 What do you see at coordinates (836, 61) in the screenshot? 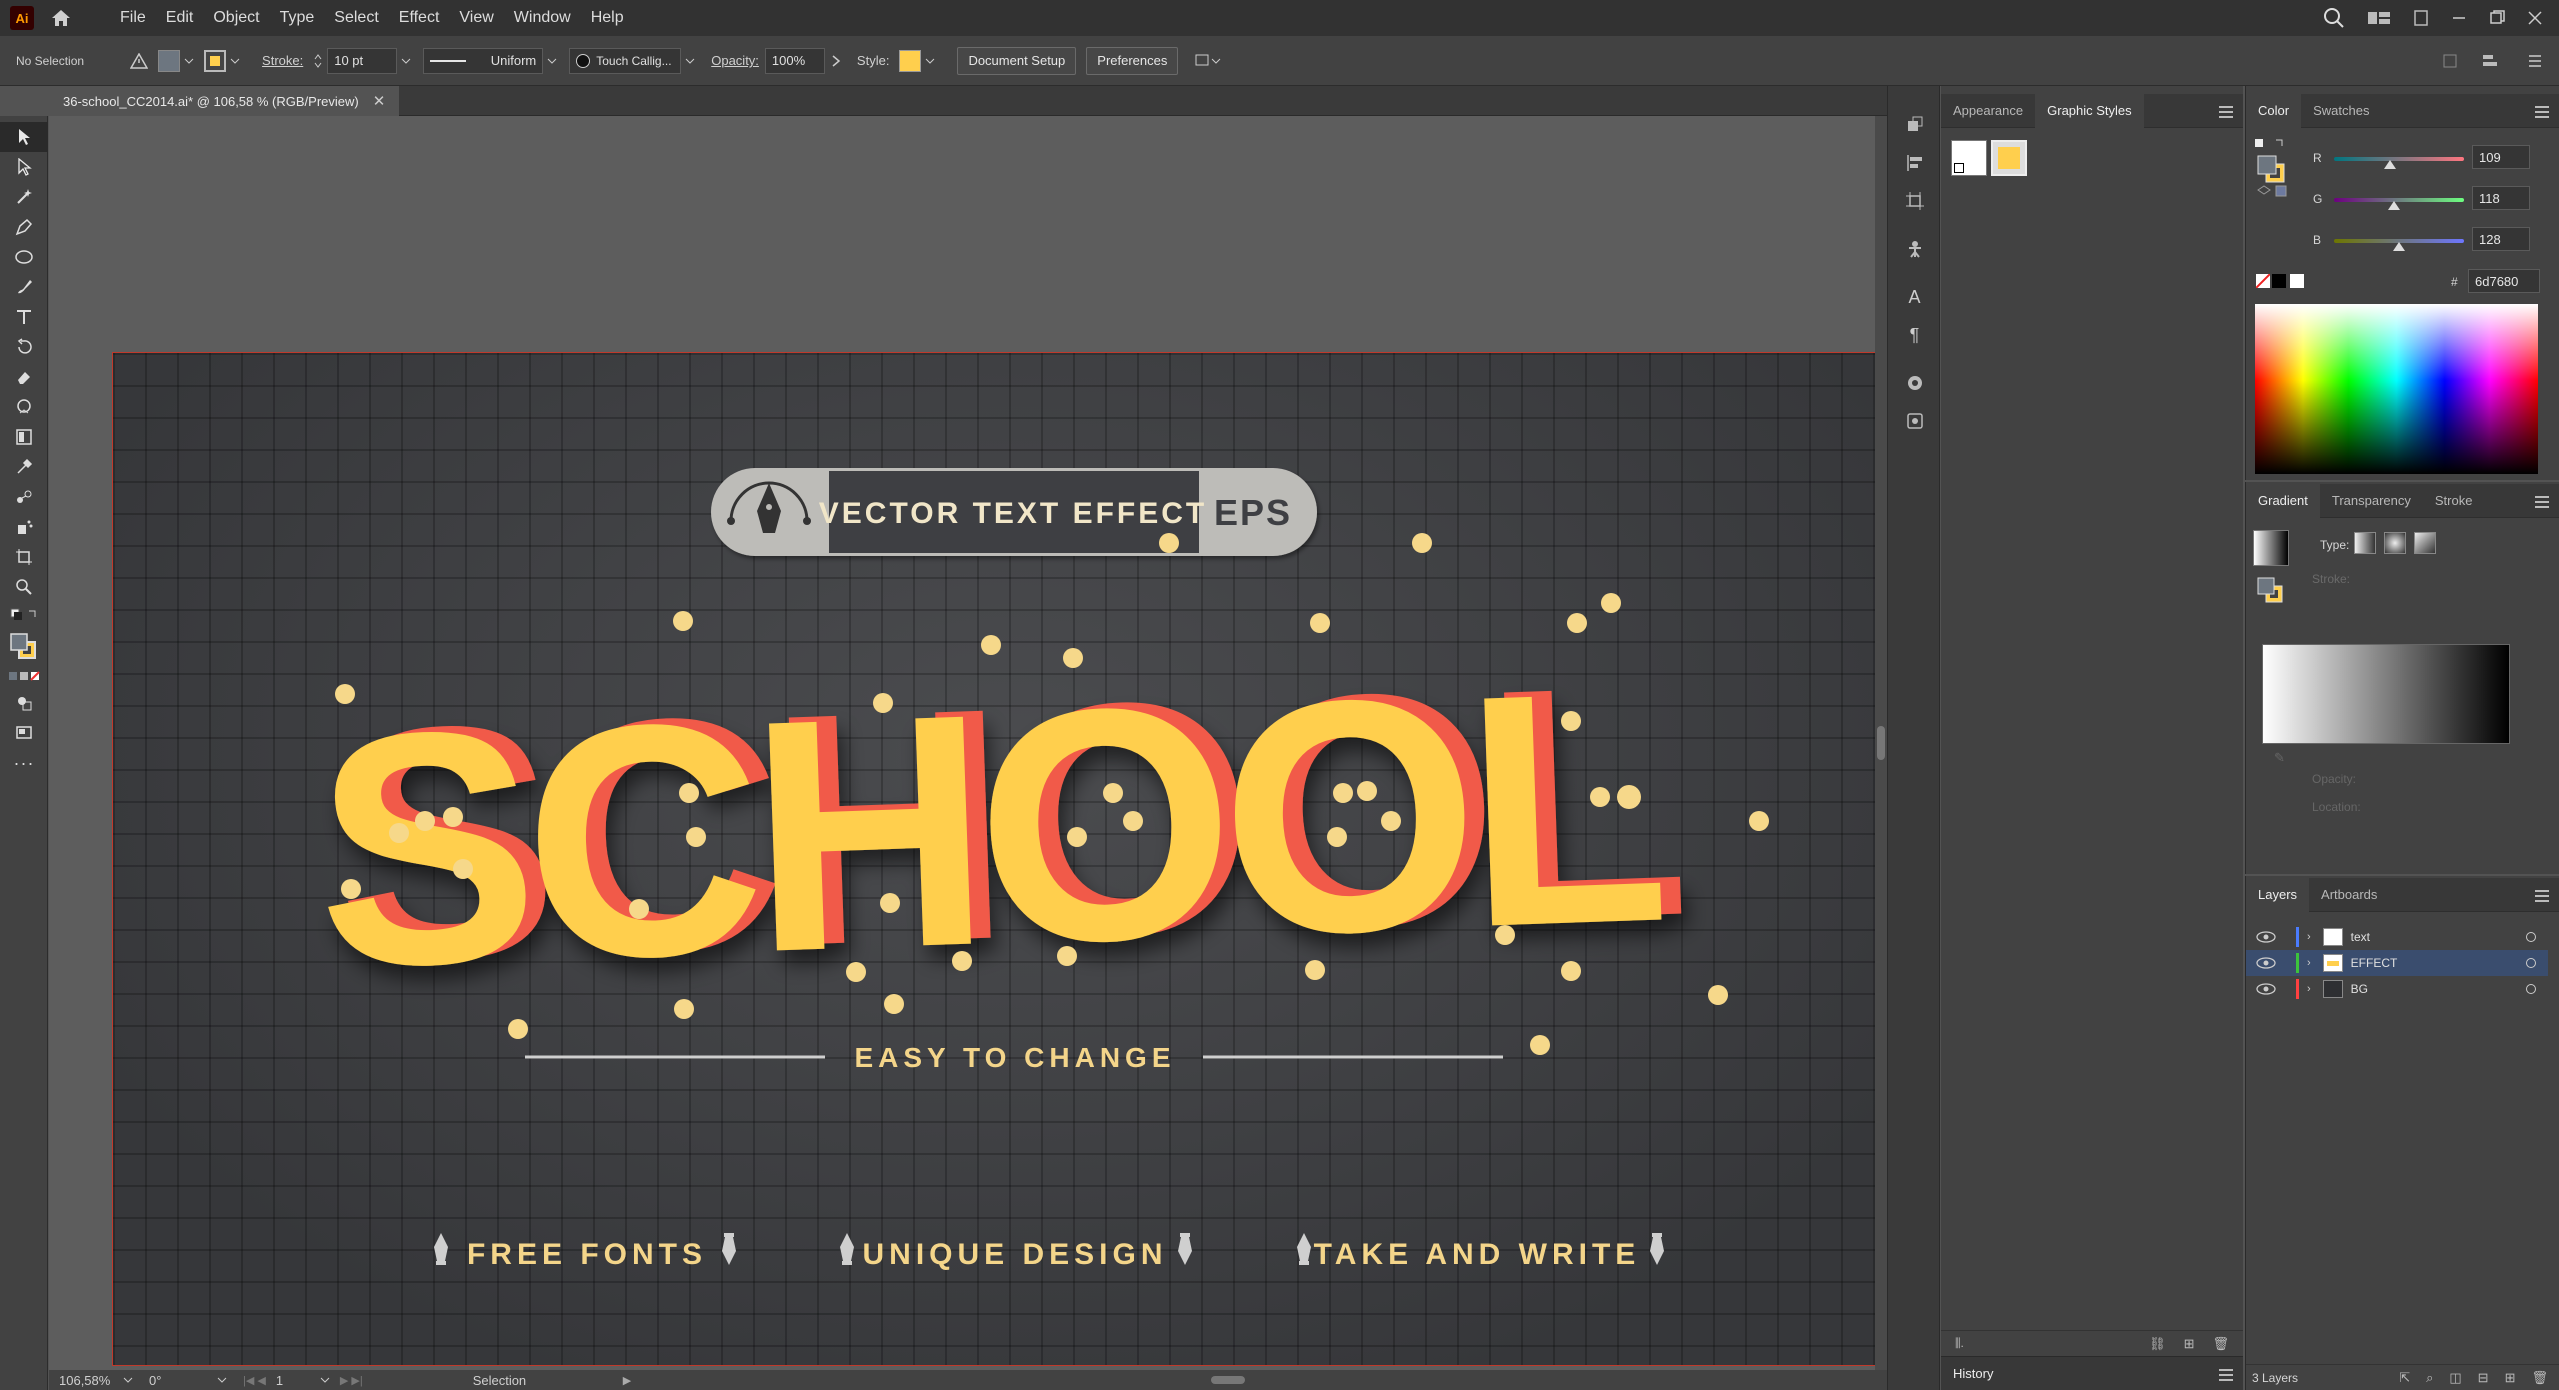
I see `opacity-arrow-icon` at bounding box center [836, 61].